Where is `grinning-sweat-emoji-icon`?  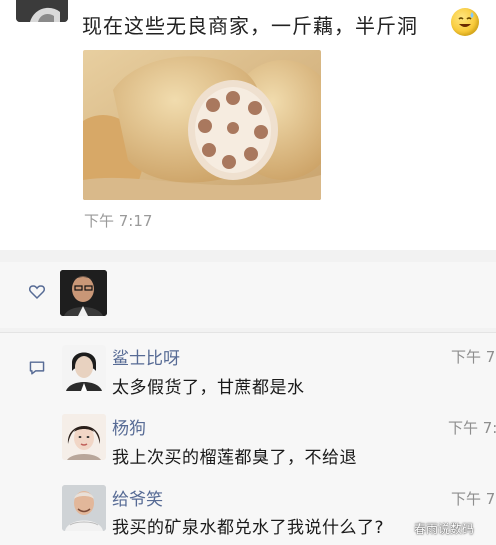 grinning-sweat-emoji-icon is located at coordinates (465, 22).